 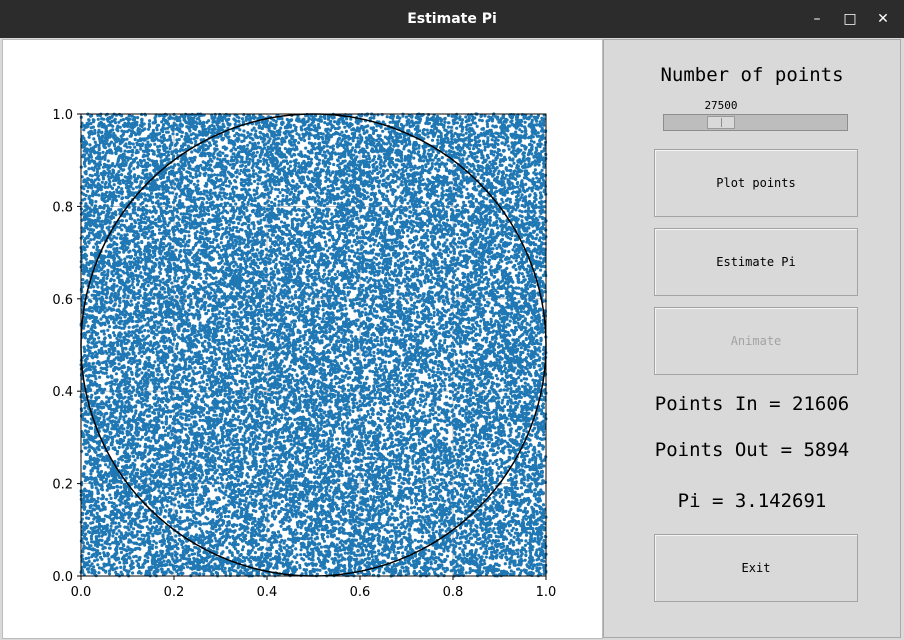 What do you see at coordinates (817, 19) in the screenshot?
I see `minimize-icon: –` at bounding box center [817, 19].